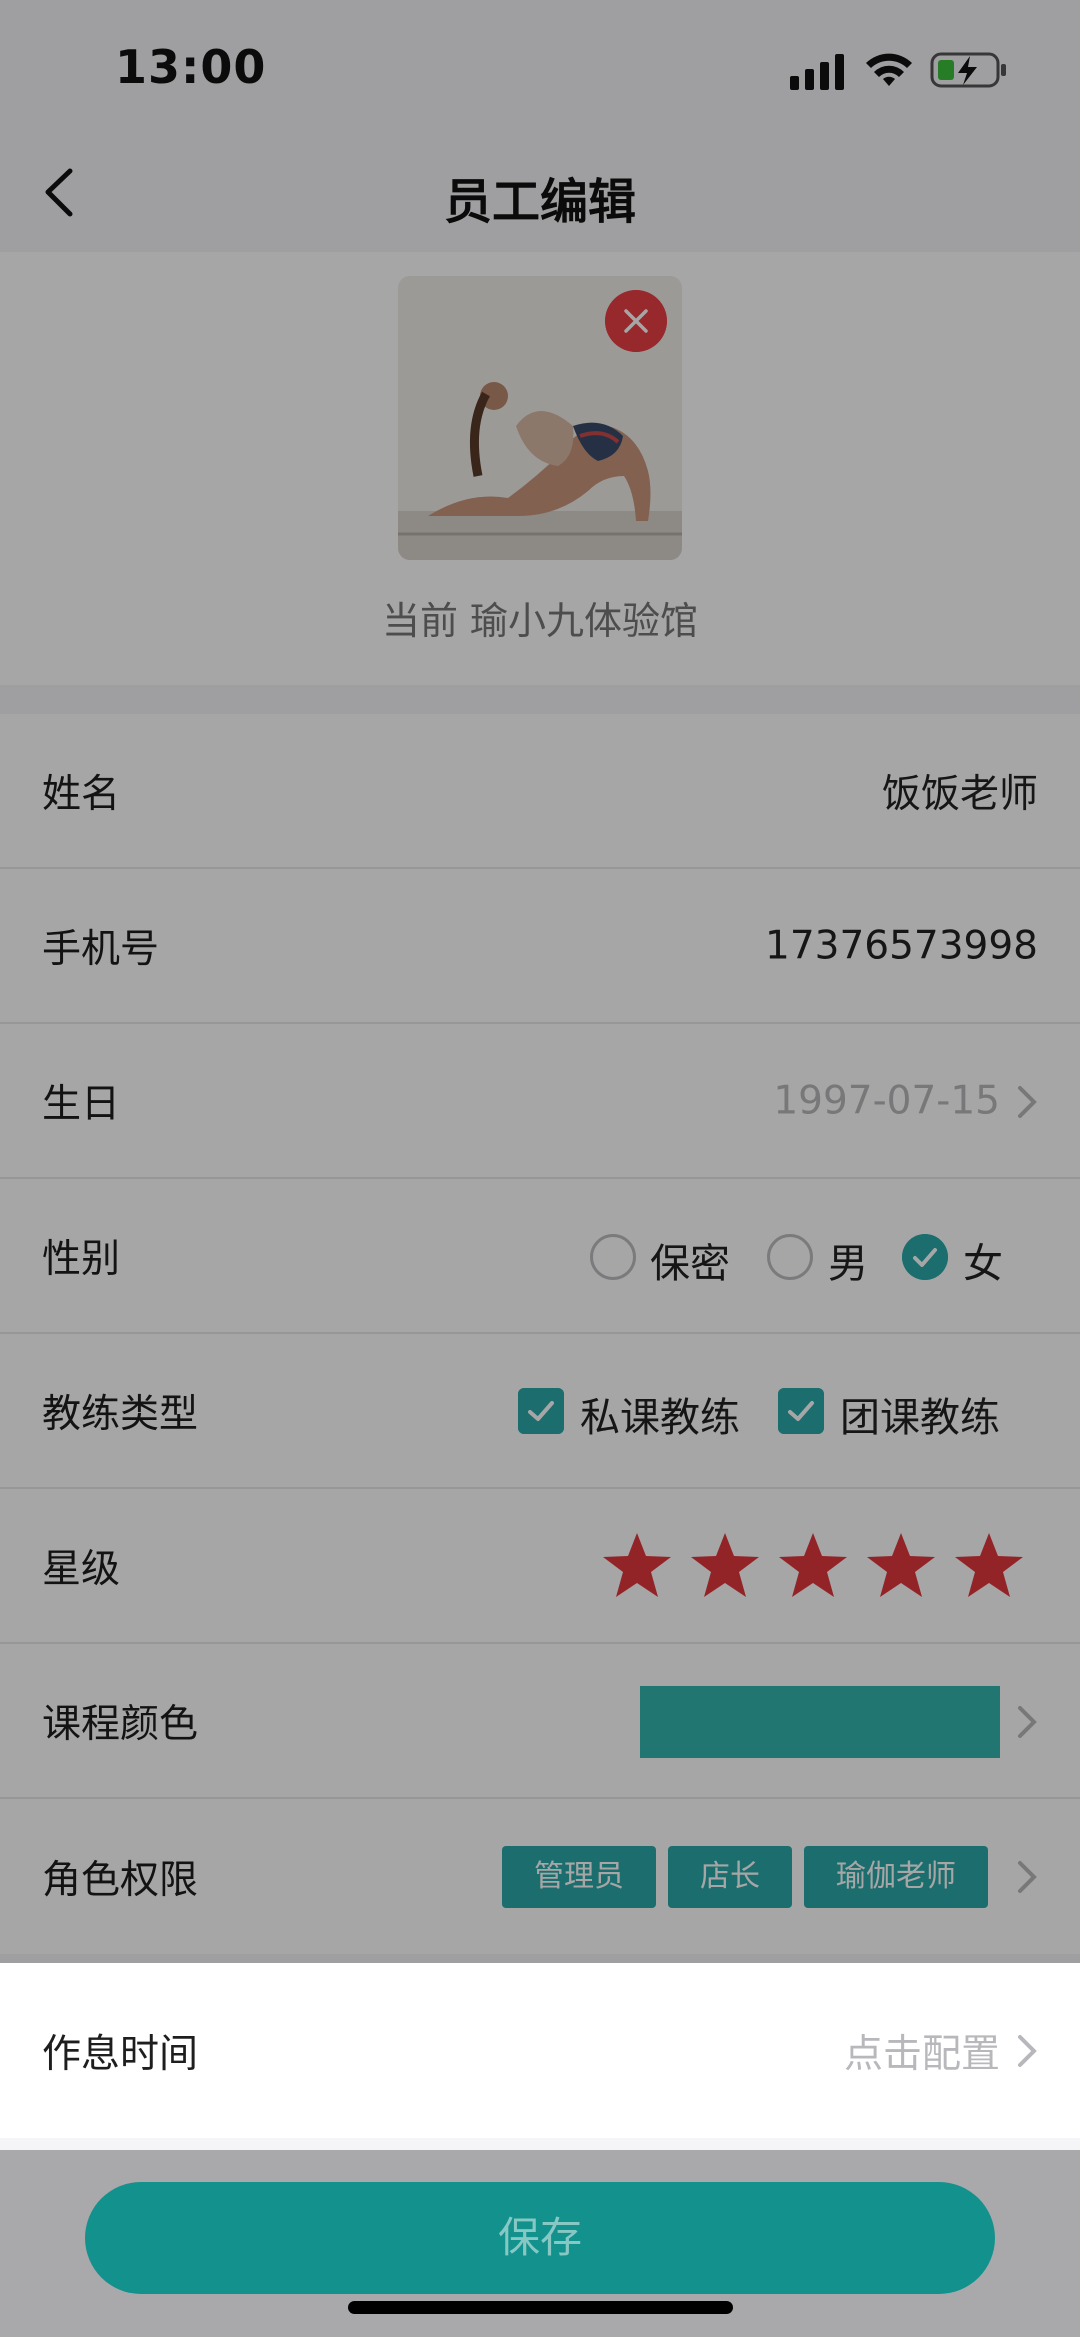 The width and height of the screenshot is (1080, 2337). Describe the element at coordinates (636, 321) in the screenshot. I see `remove-photo-button` at that location.